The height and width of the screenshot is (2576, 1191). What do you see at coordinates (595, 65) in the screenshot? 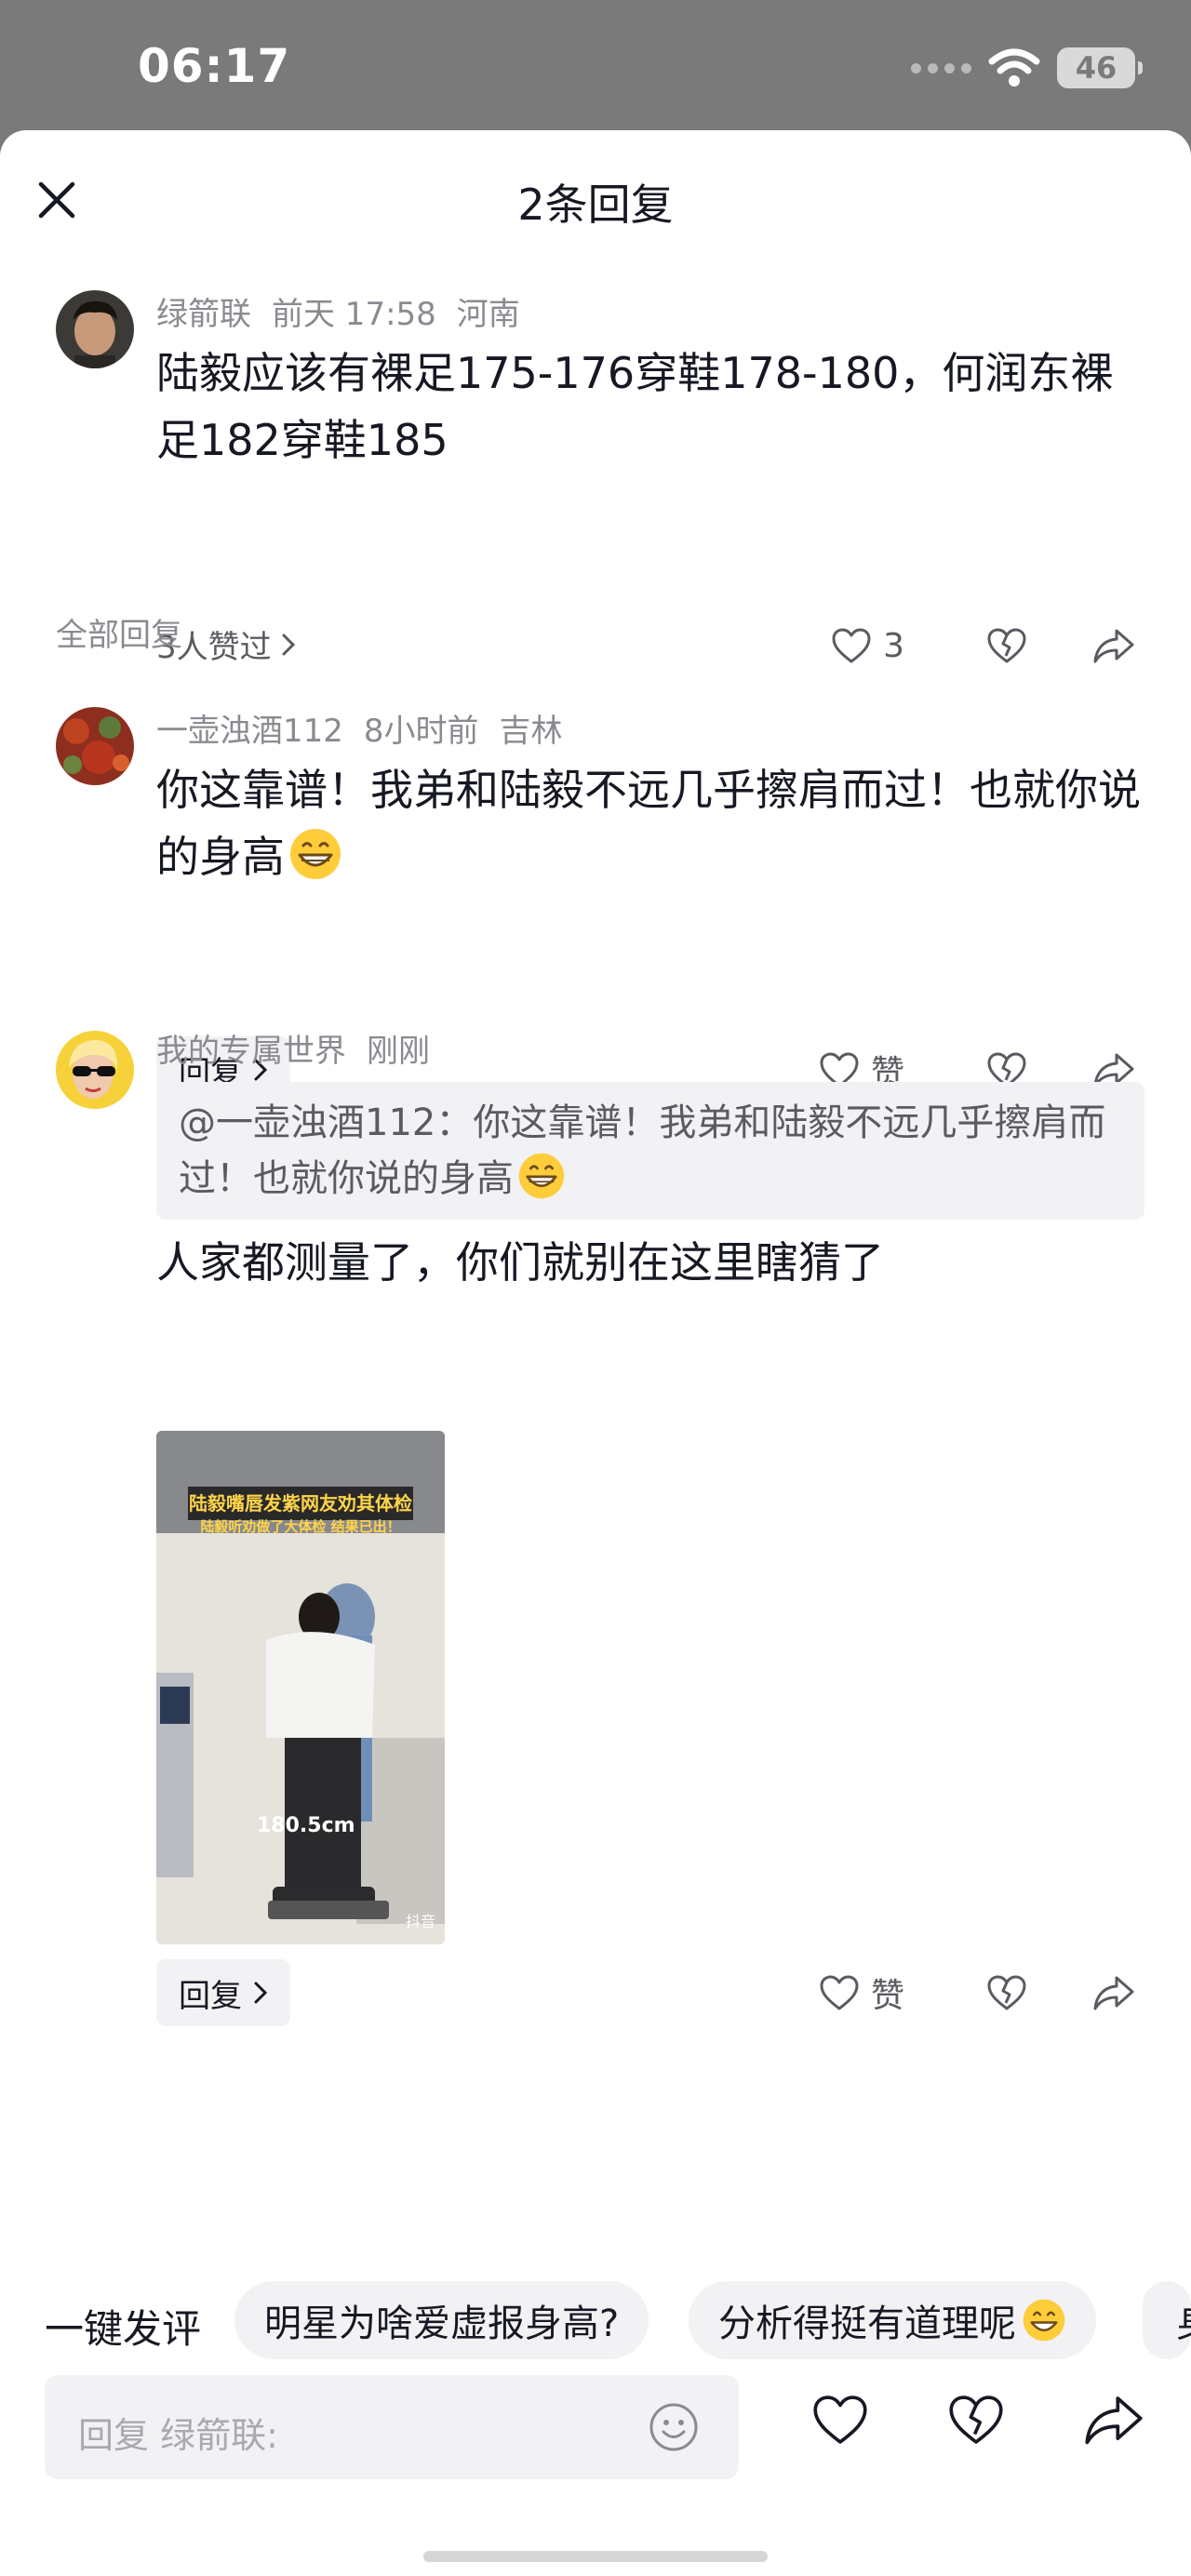
I see `status-bar: 06:17 46` at bounding box center [595, 65].